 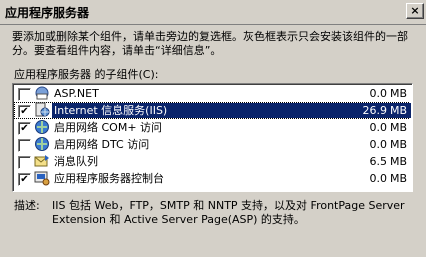 I want to click on component-name: 应用程序服务器控制台, so click(x=109, y=178).